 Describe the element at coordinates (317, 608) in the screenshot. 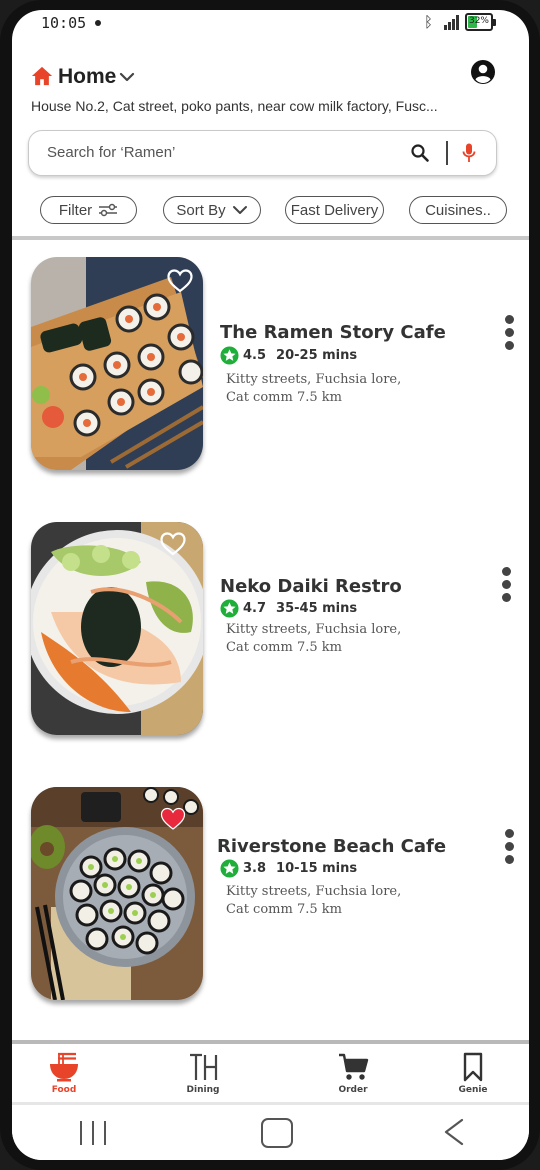

I see `delivery-time: 35-45 mins` at that location.